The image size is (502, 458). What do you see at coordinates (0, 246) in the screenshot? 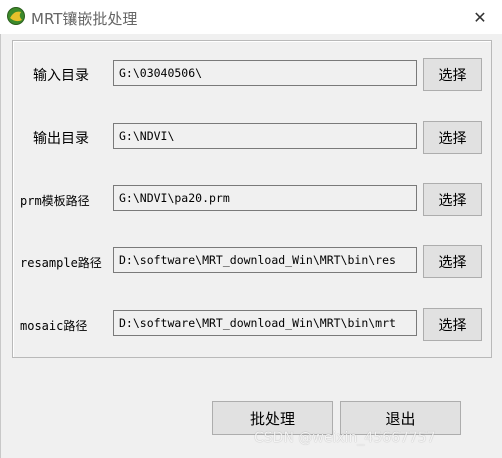
I see `window-left-border` at bounding box center [0, 246].